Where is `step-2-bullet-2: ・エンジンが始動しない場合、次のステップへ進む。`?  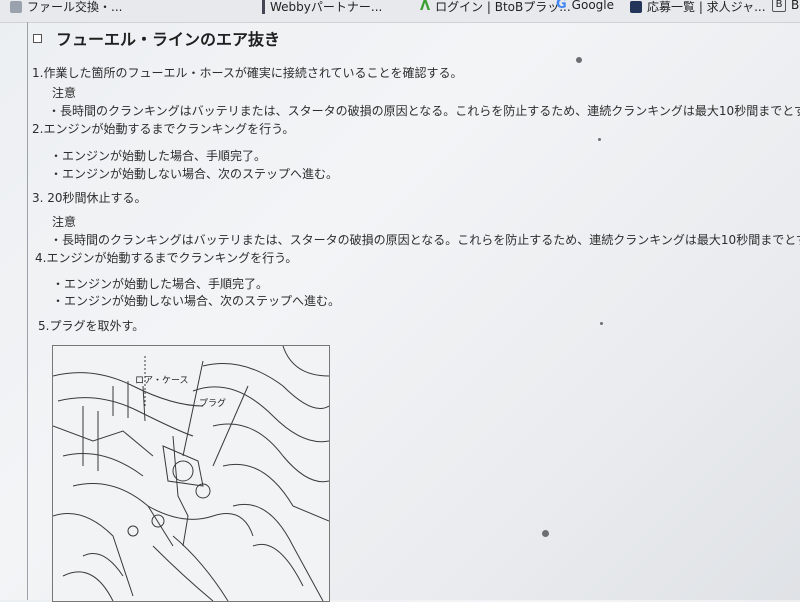
step-2-bullet-2: ・エンジンが始動しない場合、次のステップへ進む。 is located at coordinates (194, 174).